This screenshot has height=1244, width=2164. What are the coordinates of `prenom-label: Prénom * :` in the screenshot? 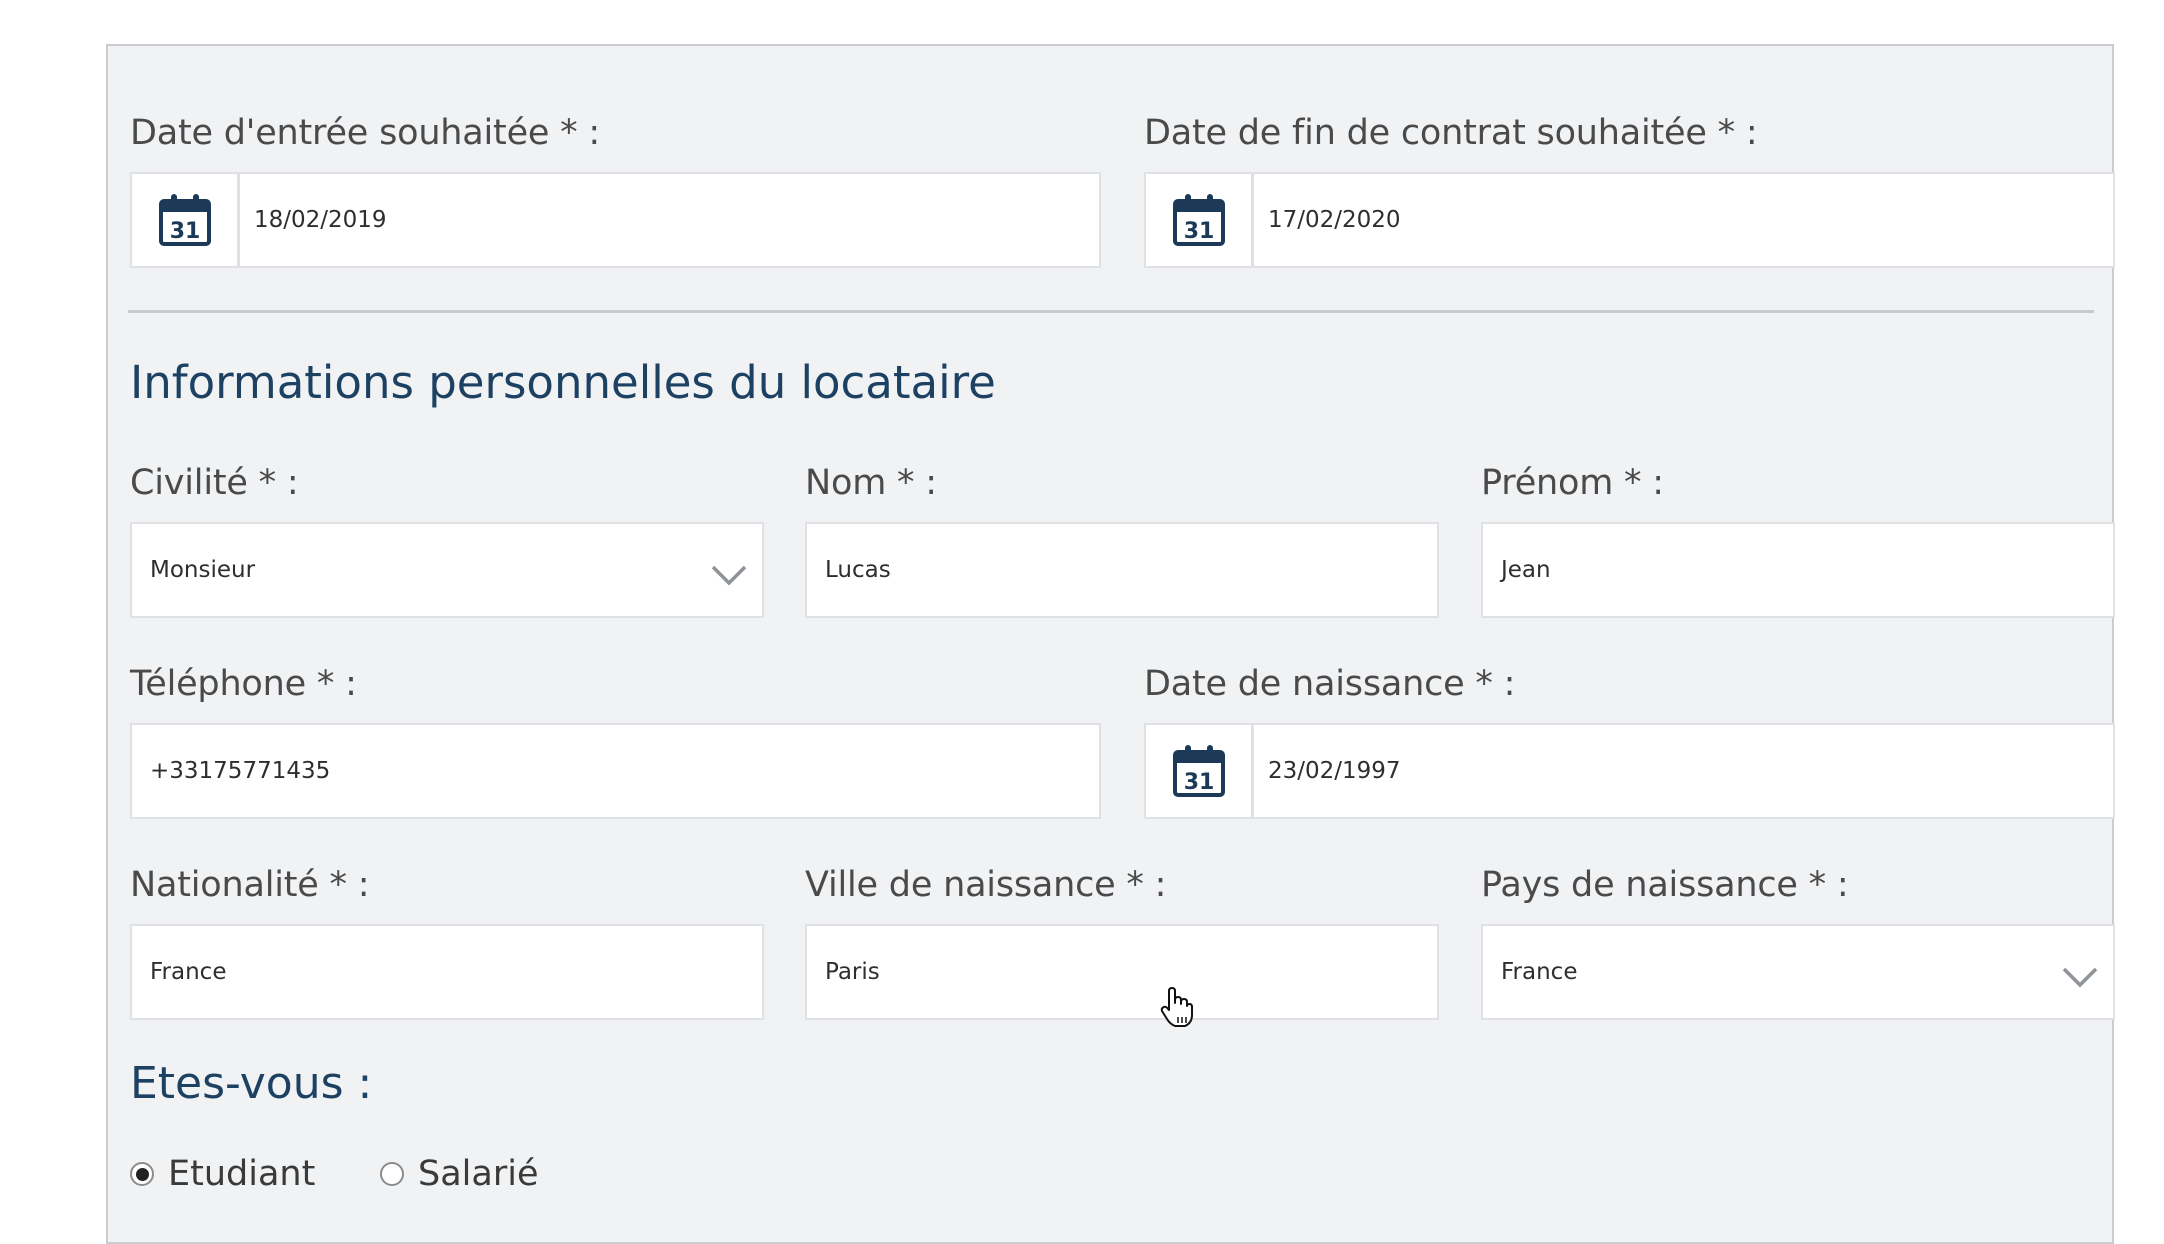 It's located at (1572, 483).